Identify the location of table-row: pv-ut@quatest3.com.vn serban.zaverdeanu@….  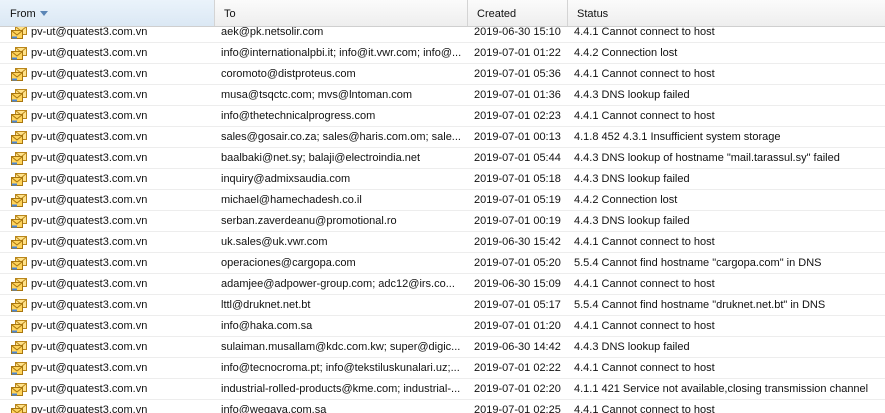
(442, 221).